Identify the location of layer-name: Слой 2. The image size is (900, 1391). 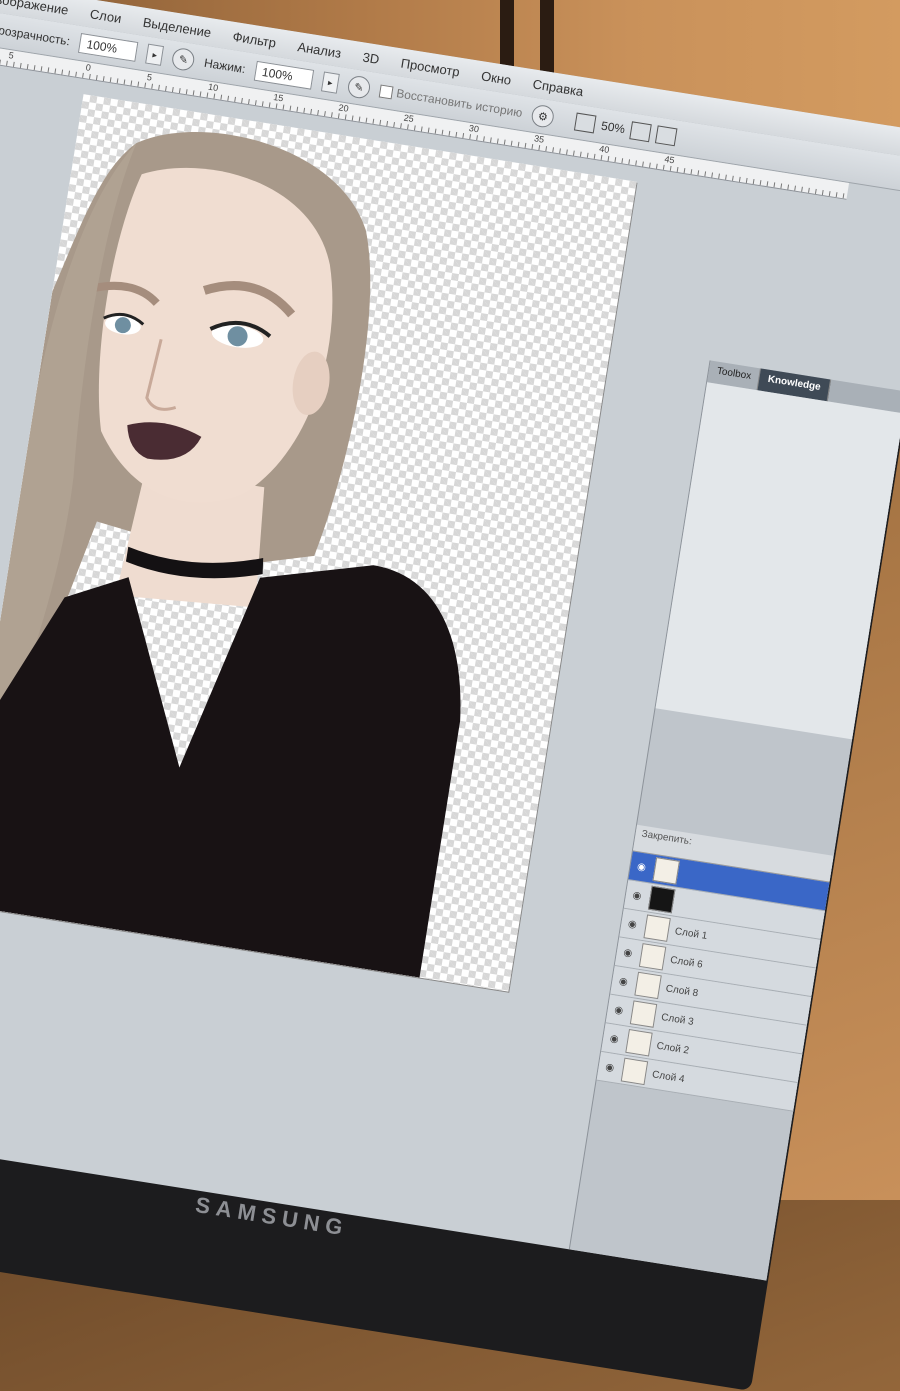
(672, 1048).